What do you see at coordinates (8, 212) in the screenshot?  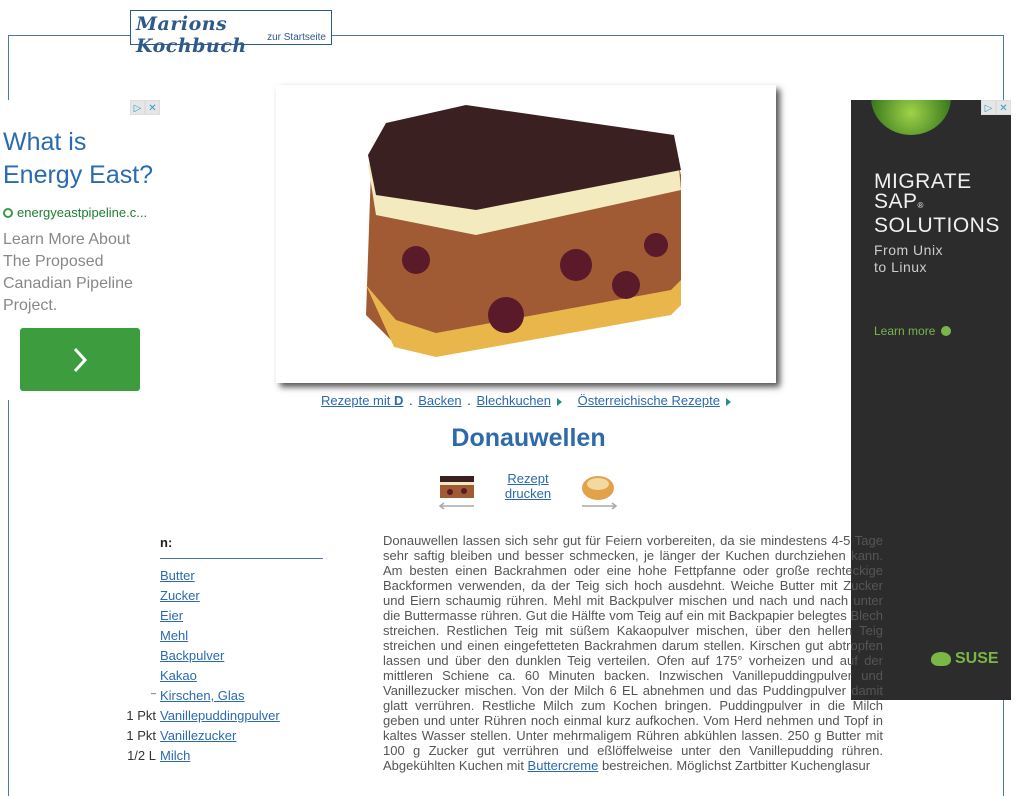 I see `ad-site-icon` at bounding box center [8, 212].